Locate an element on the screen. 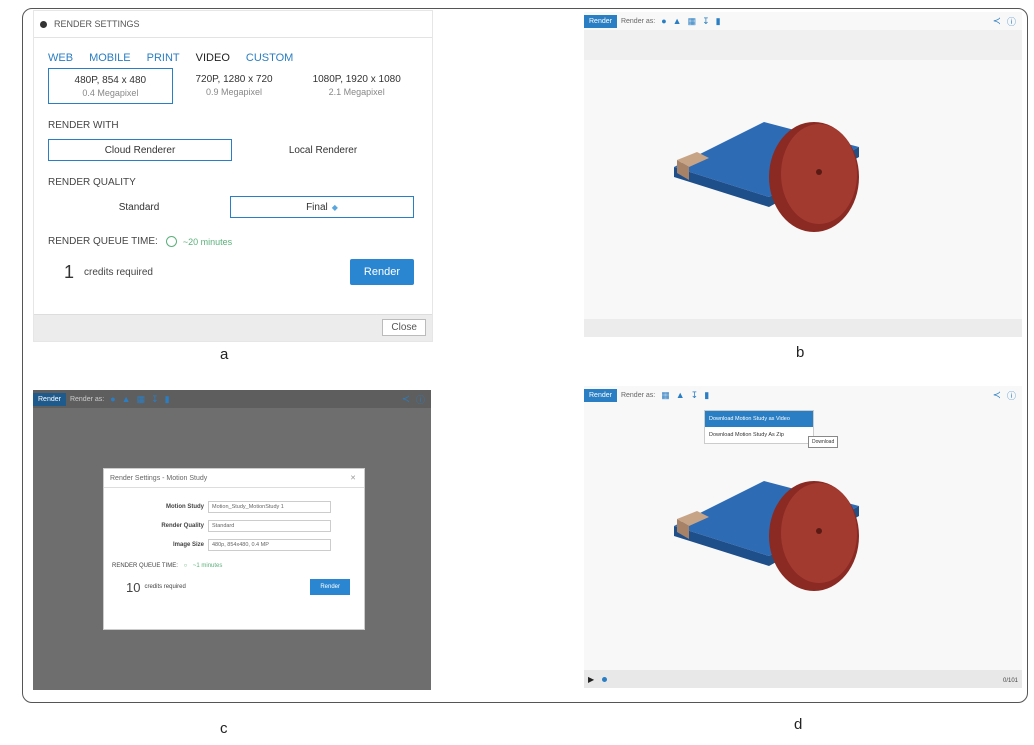 The width and height of the screenshot is (1034, 745). field-label: Motion Study is located at coordinates (185, 507).